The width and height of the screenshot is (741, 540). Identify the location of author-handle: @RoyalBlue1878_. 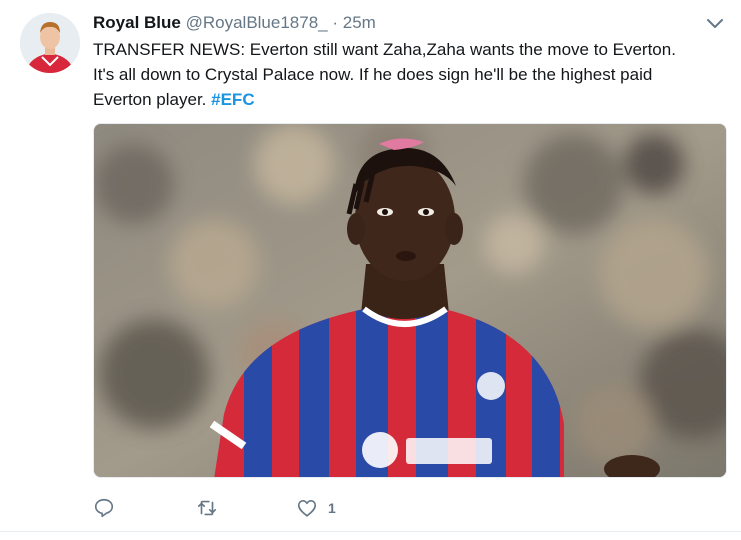
(257, 22).